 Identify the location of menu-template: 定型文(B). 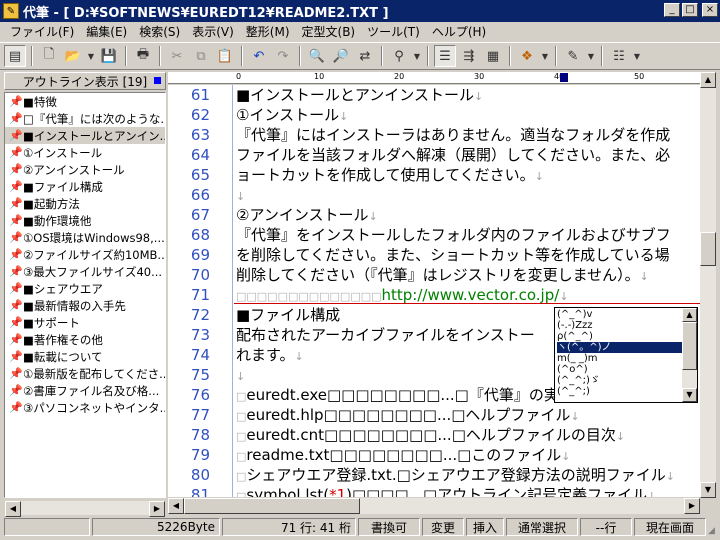
(329, 31).